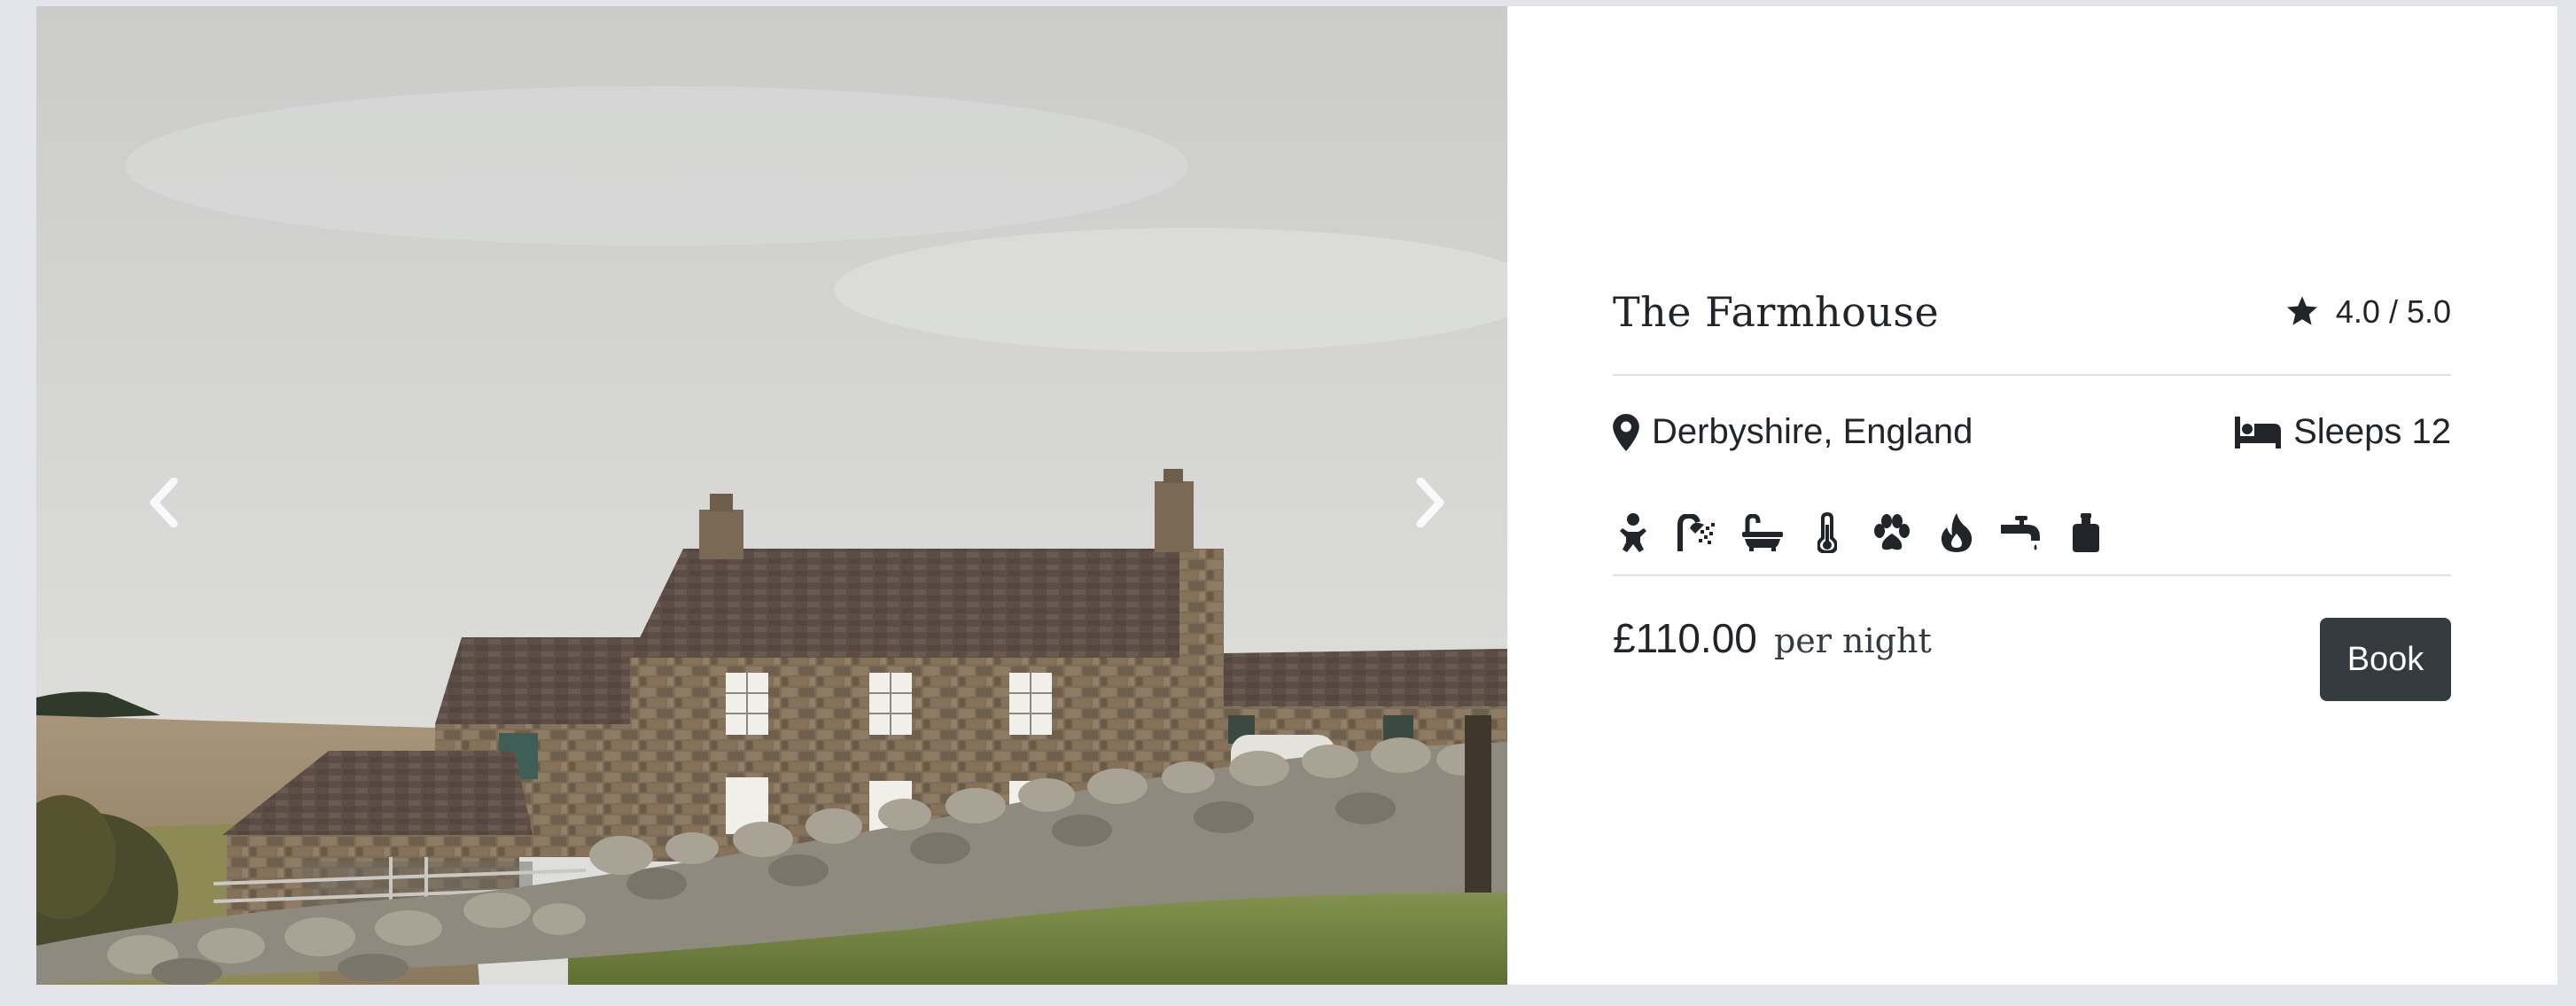 The image size is (2576, 1006). Describe the element at coordinates (2372, 431) in the screenshot. I see `sleeps-text: Sleeps 12` at that location.